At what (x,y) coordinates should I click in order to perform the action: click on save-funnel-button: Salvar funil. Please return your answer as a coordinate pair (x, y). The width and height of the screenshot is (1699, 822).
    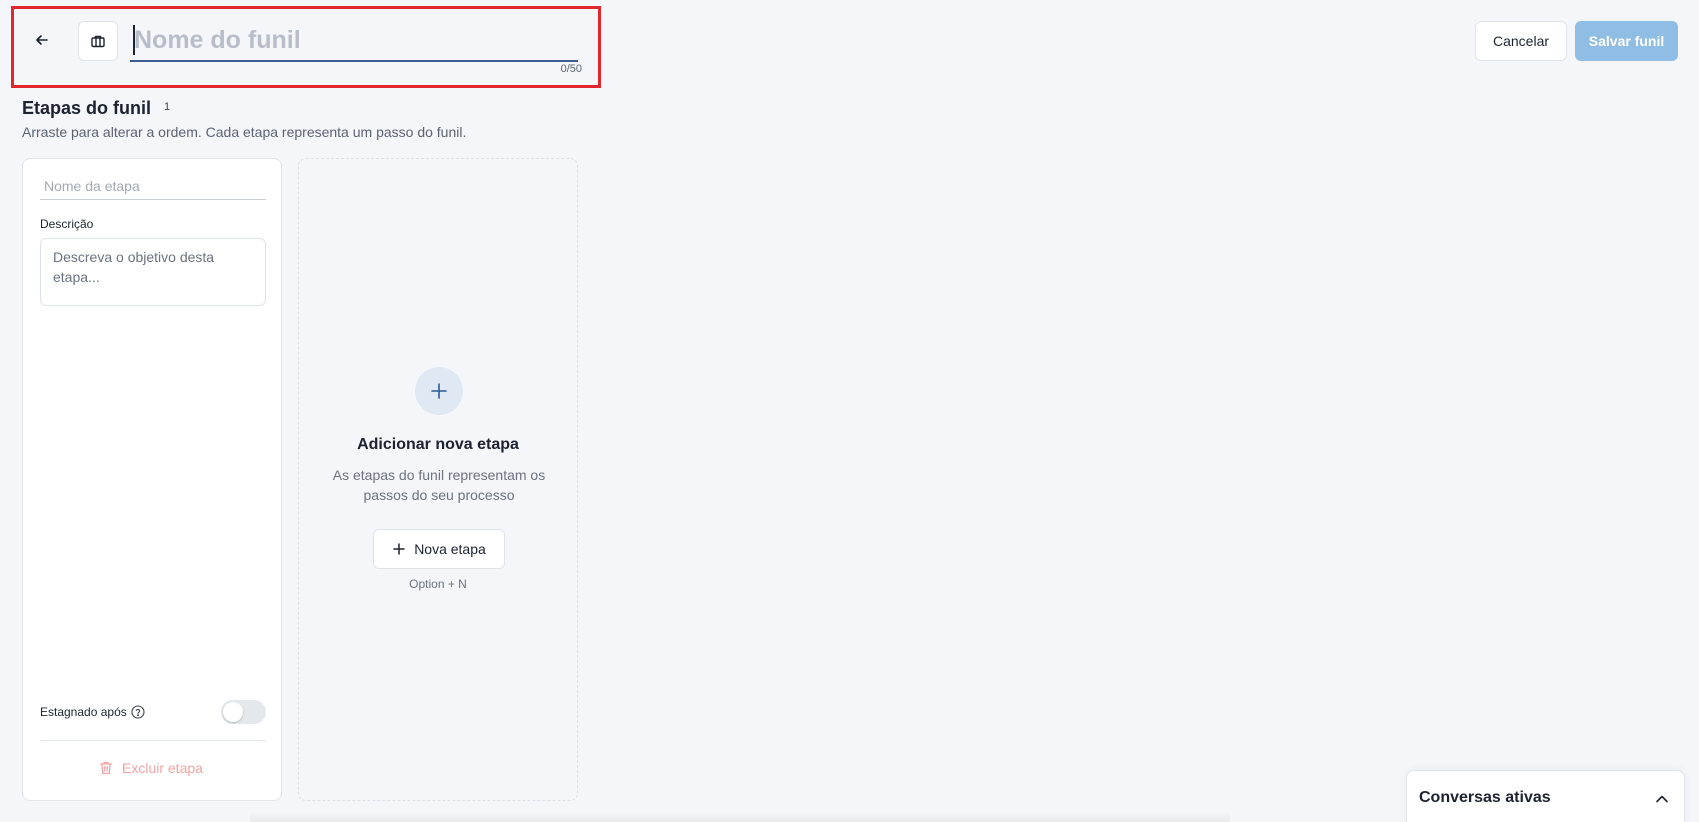
    Looking at the image, I should click on (1626, 41).